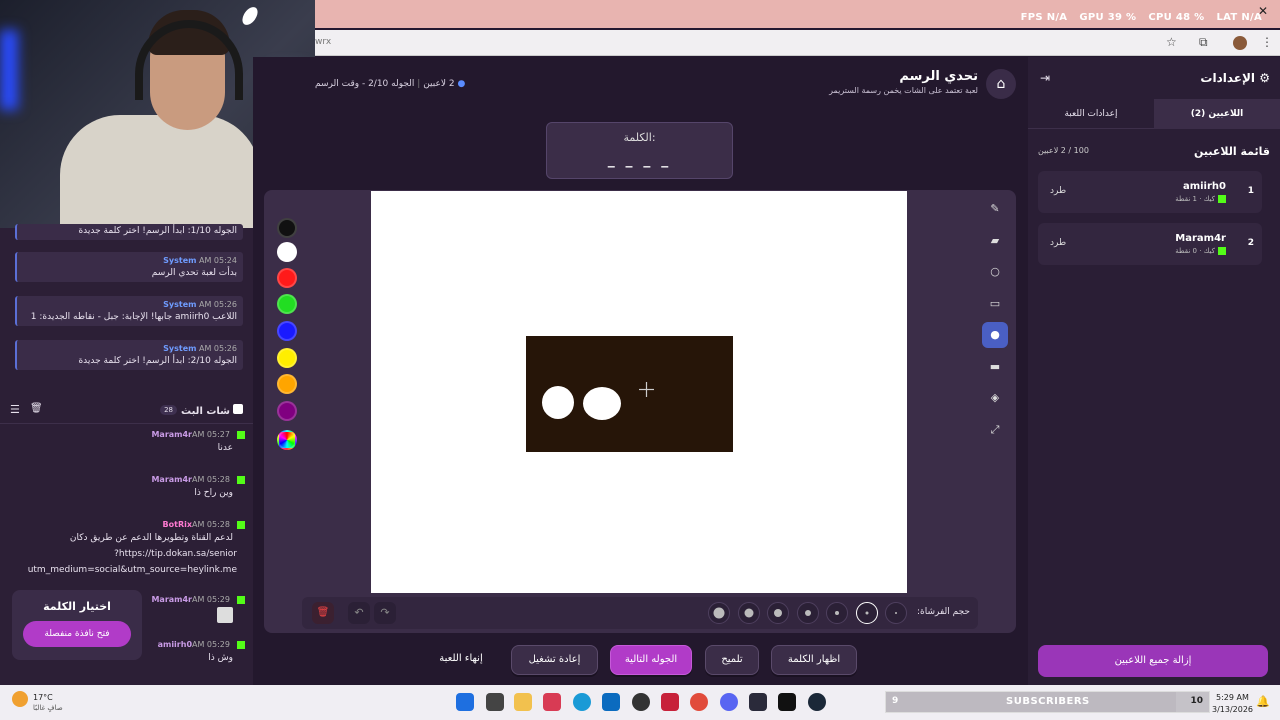 Image resolution: width=1280 pixels, height=720 pixels. I want to click on tool-palette: ✎ ▰ ○ ▭ ● ▬ ◈ ⤢, so click(994, 321).